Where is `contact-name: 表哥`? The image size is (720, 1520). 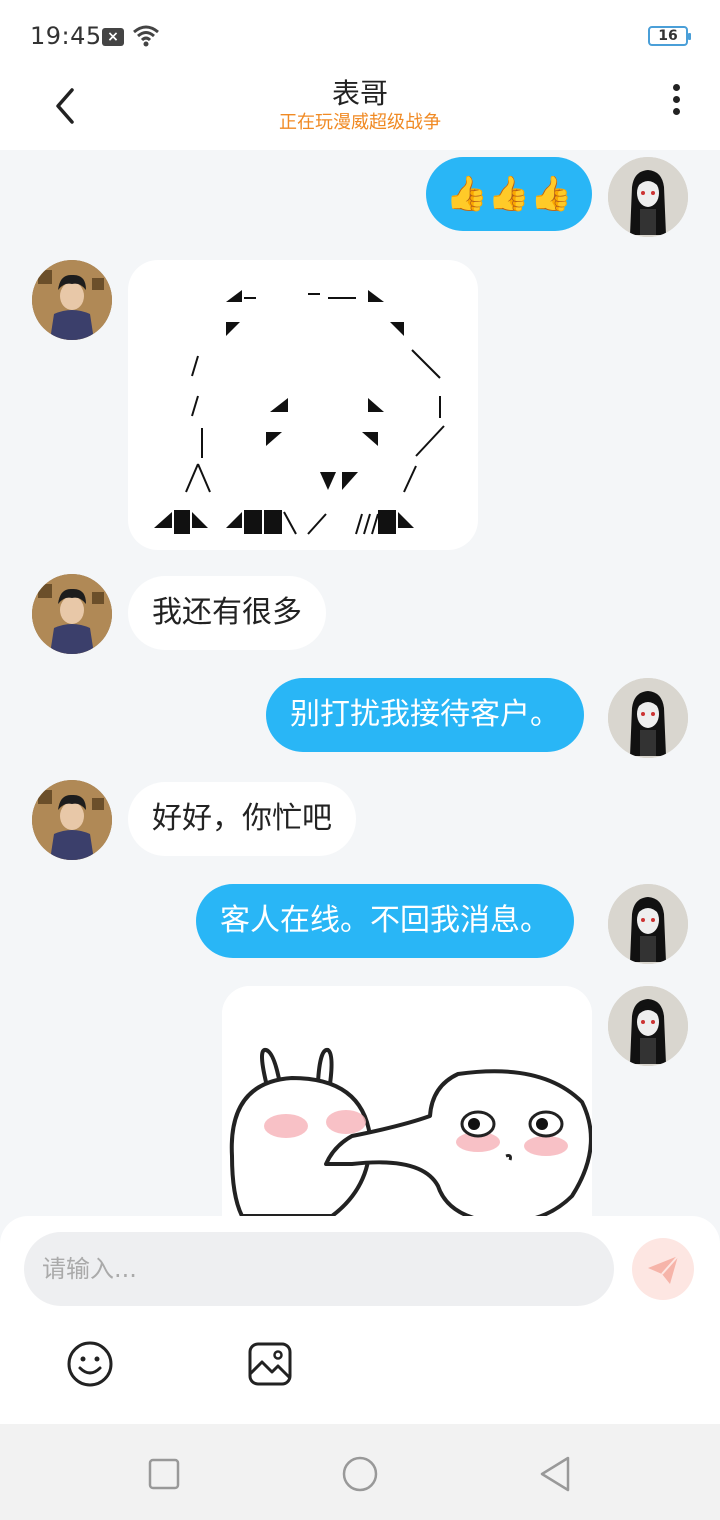 contact-name: 表哥 is located at coordinates (359, 93).